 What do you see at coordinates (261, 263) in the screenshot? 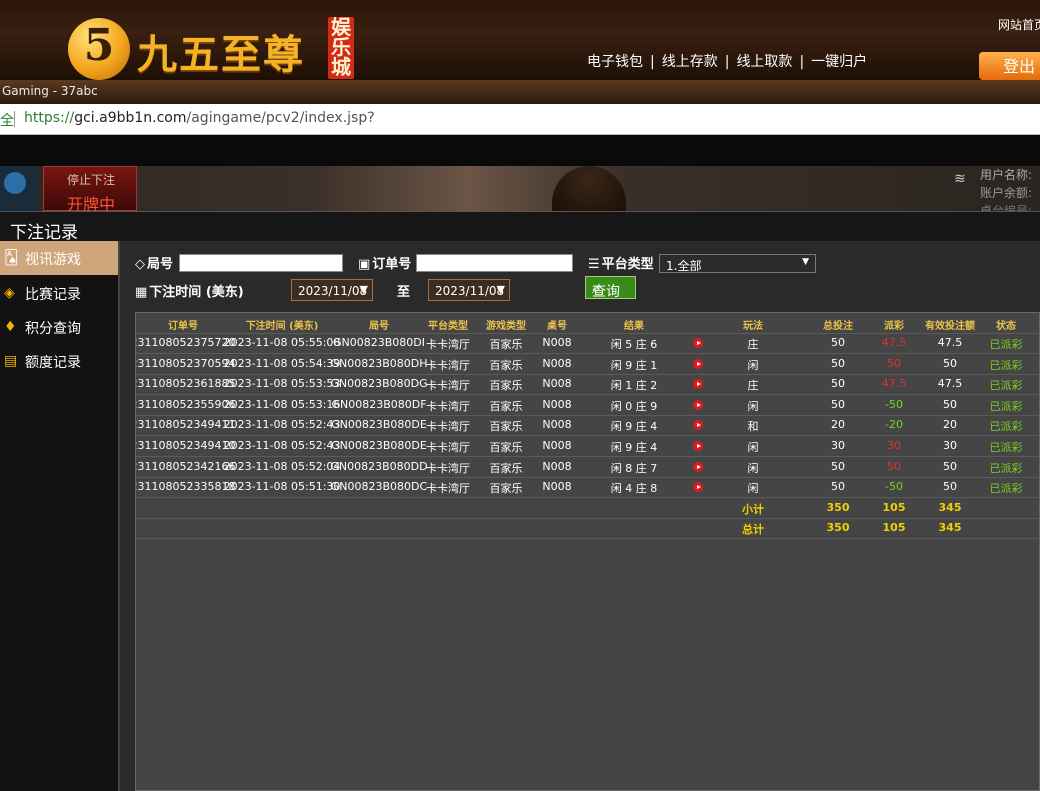
I see `round-input` at bounding box center [261, 263].